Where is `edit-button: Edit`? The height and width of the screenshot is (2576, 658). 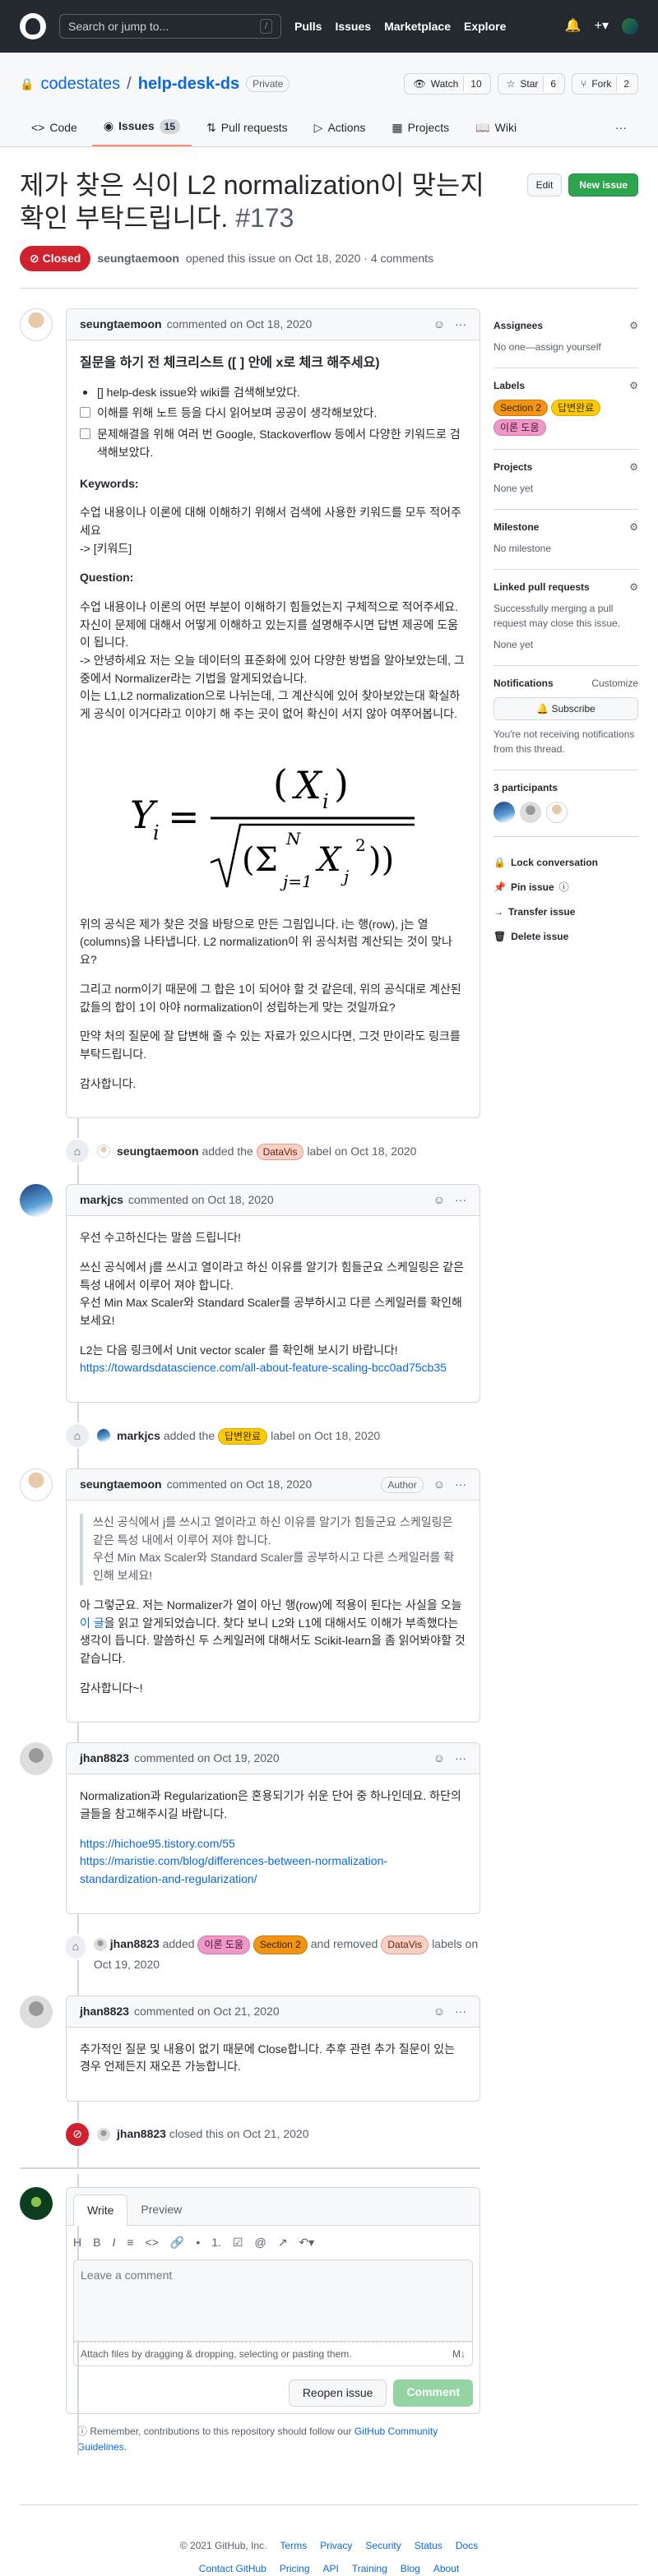
edit-button: Edit is located at coordinates (544, 185).